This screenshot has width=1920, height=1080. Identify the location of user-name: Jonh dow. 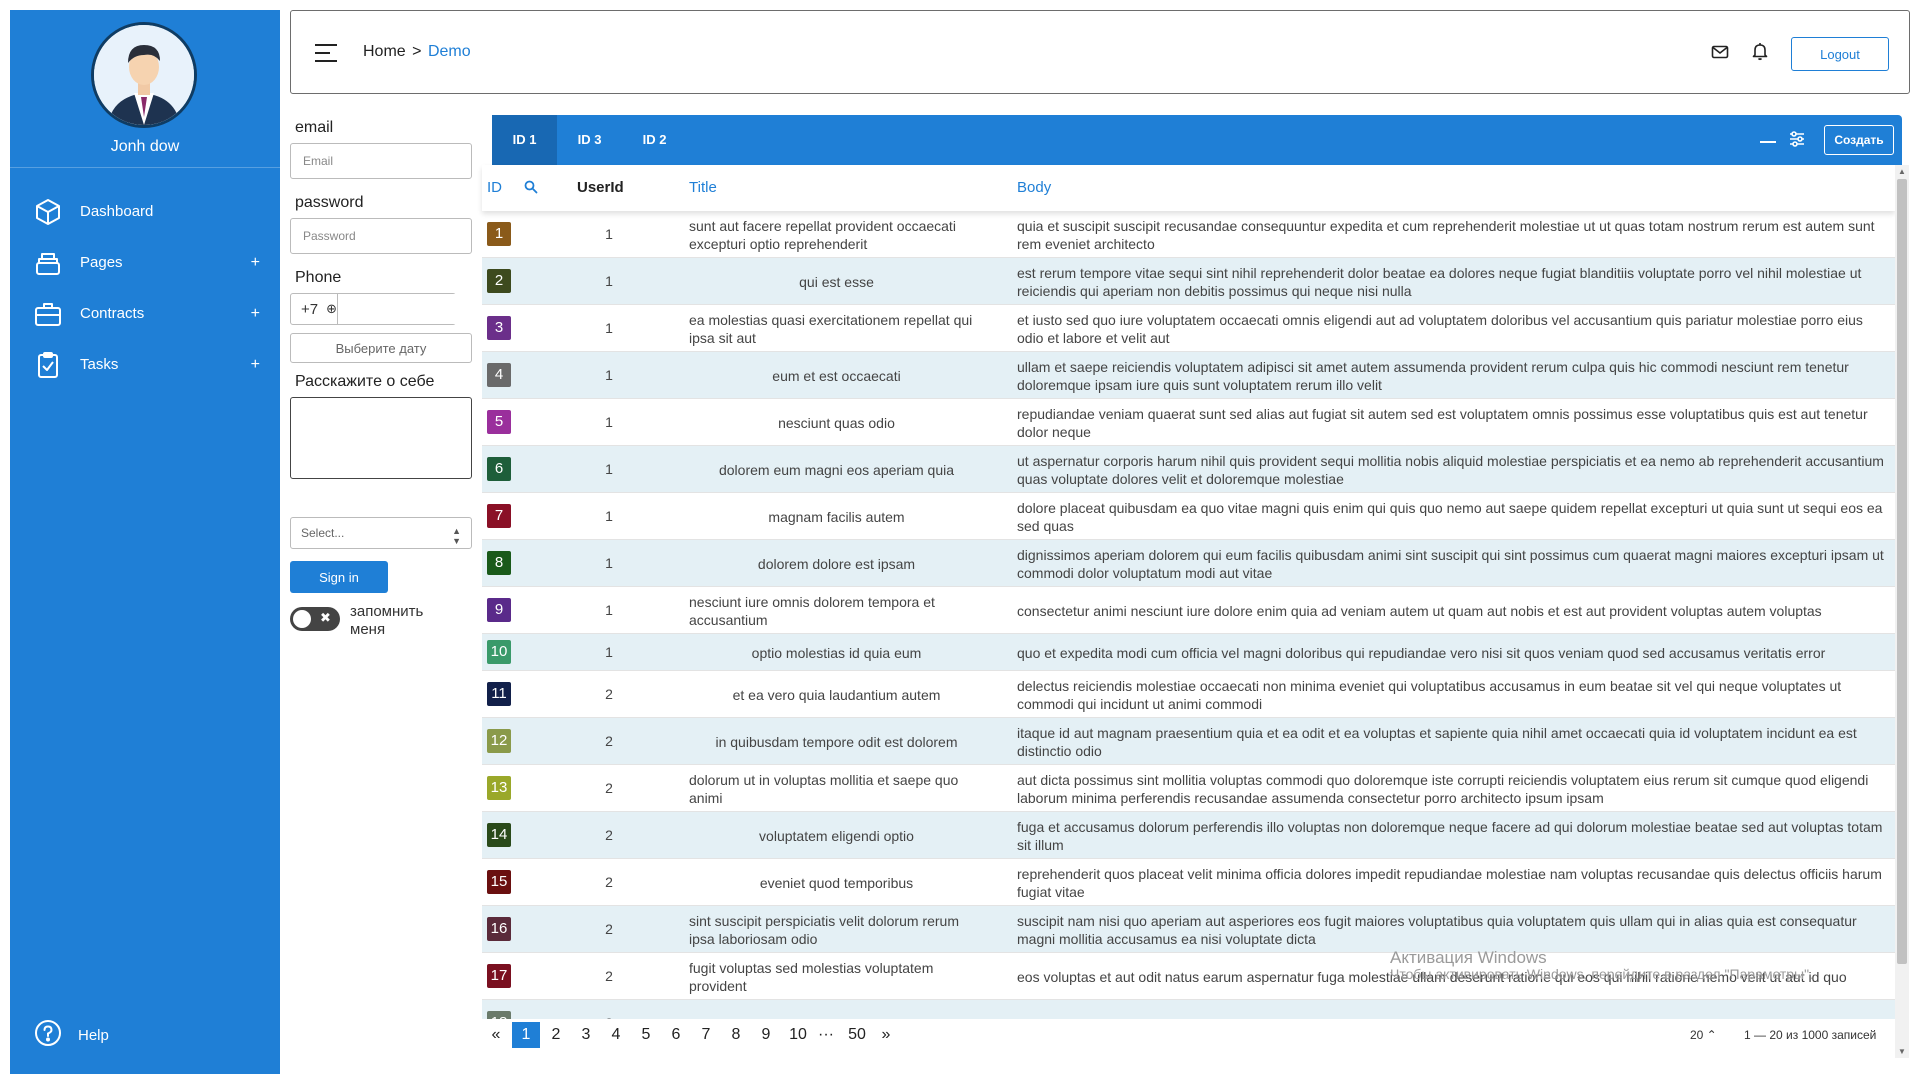
(145, 146).